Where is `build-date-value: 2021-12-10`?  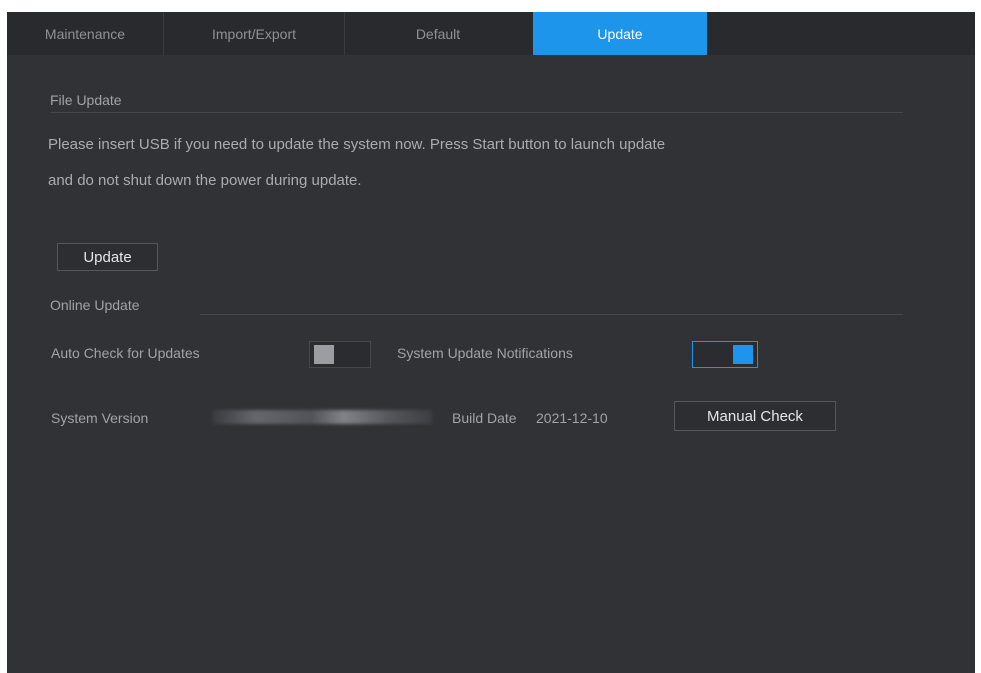
build-date-value: 2021-12-10 is located at coordinates (572, 418).